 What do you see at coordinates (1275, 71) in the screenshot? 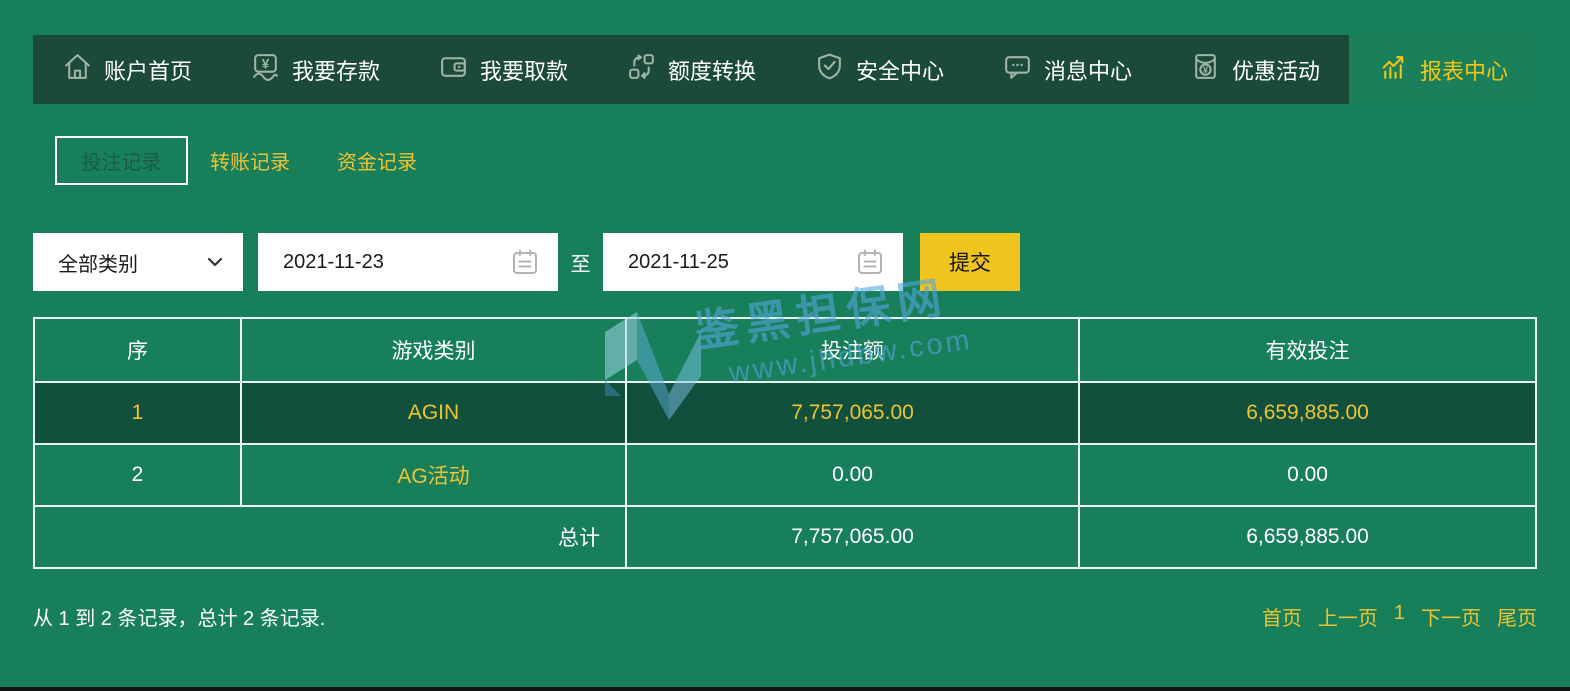
I see `nav-item-label: 优惠活动` at bounding box center [1275, 71].